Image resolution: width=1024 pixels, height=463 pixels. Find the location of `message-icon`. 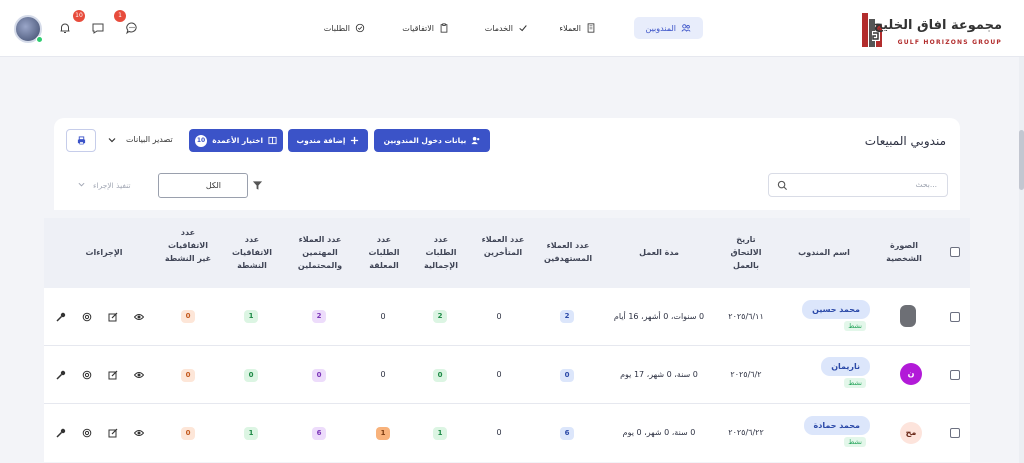

message-icon is located at coordinates (98, 28).